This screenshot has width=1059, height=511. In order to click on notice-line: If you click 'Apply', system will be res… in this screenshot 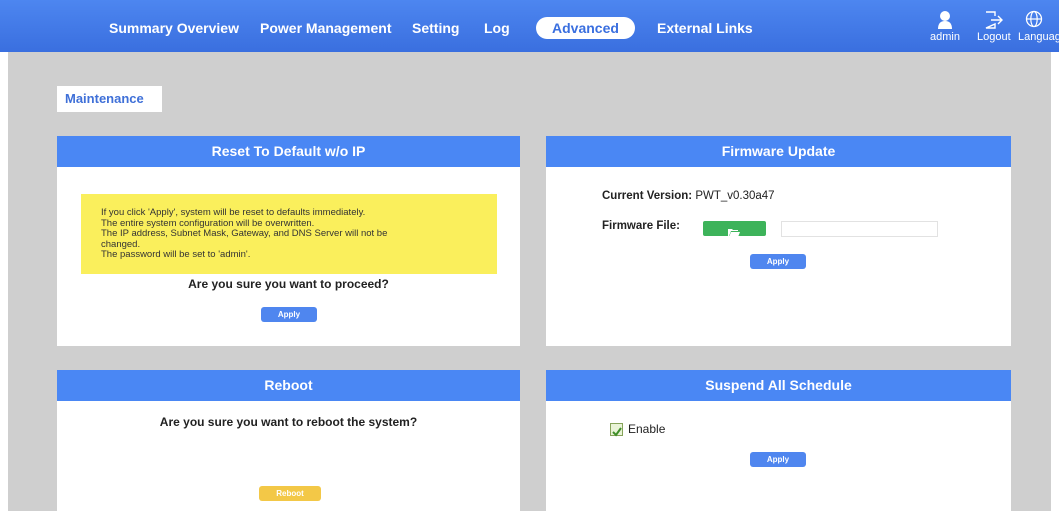, I will do `click(233, 212)`.